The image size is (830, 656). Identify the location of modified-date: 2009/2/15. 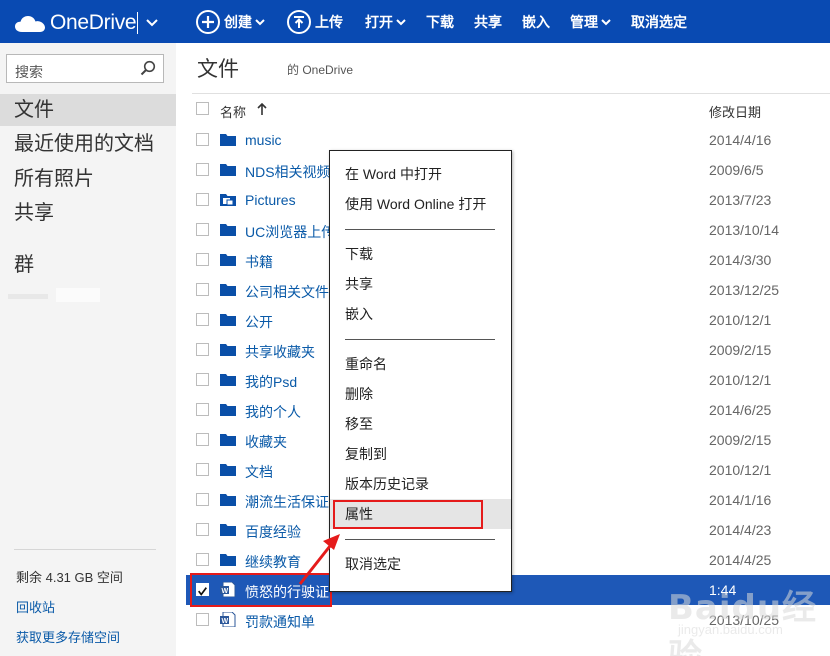
(740, 350).